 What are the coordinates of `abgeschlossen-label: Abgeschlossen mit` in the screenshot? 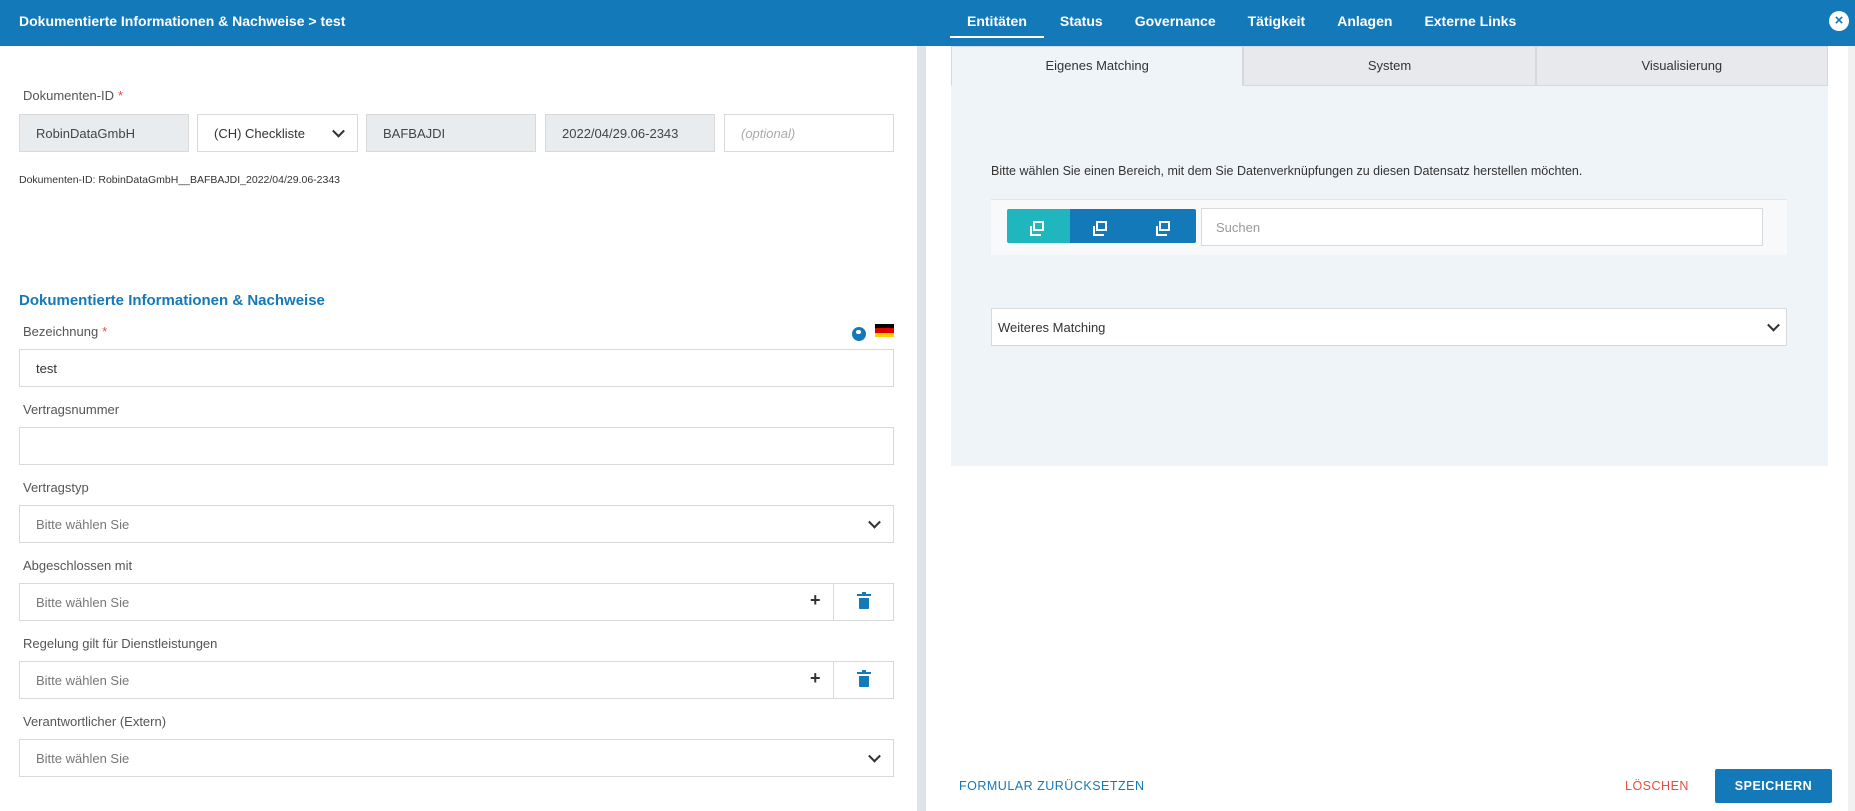 It's located at (78, 565).